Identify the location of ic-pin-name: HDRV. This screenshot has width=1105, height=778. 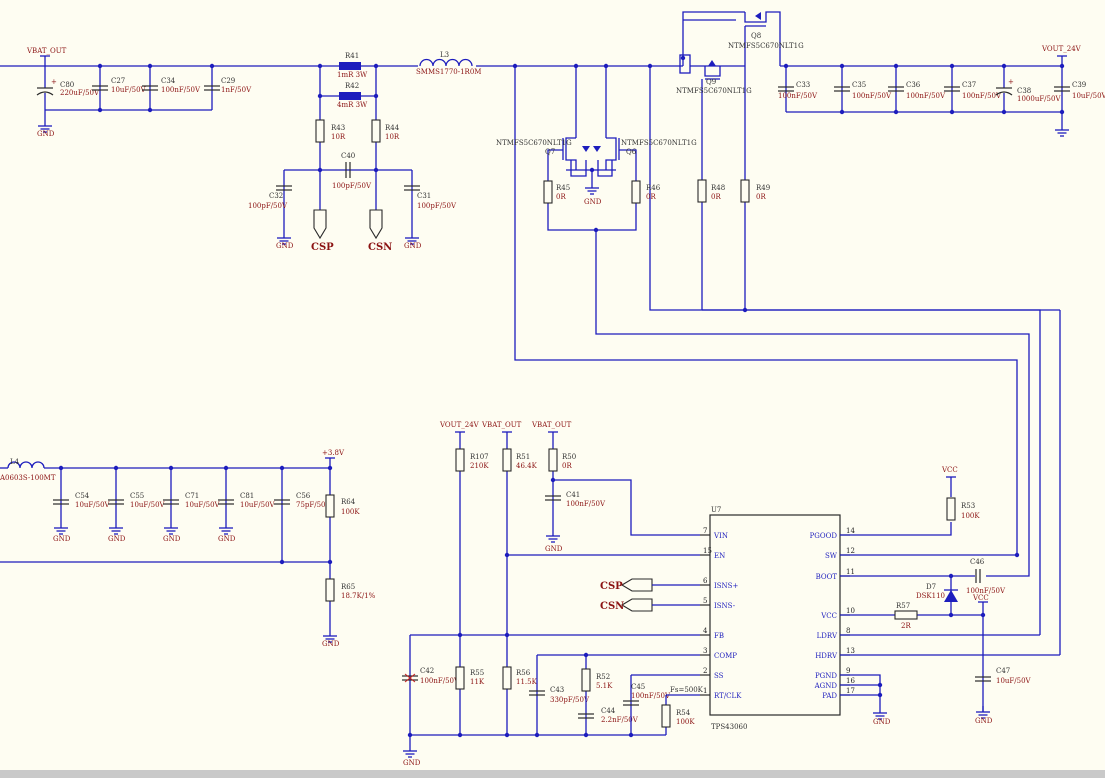
(826, 656).